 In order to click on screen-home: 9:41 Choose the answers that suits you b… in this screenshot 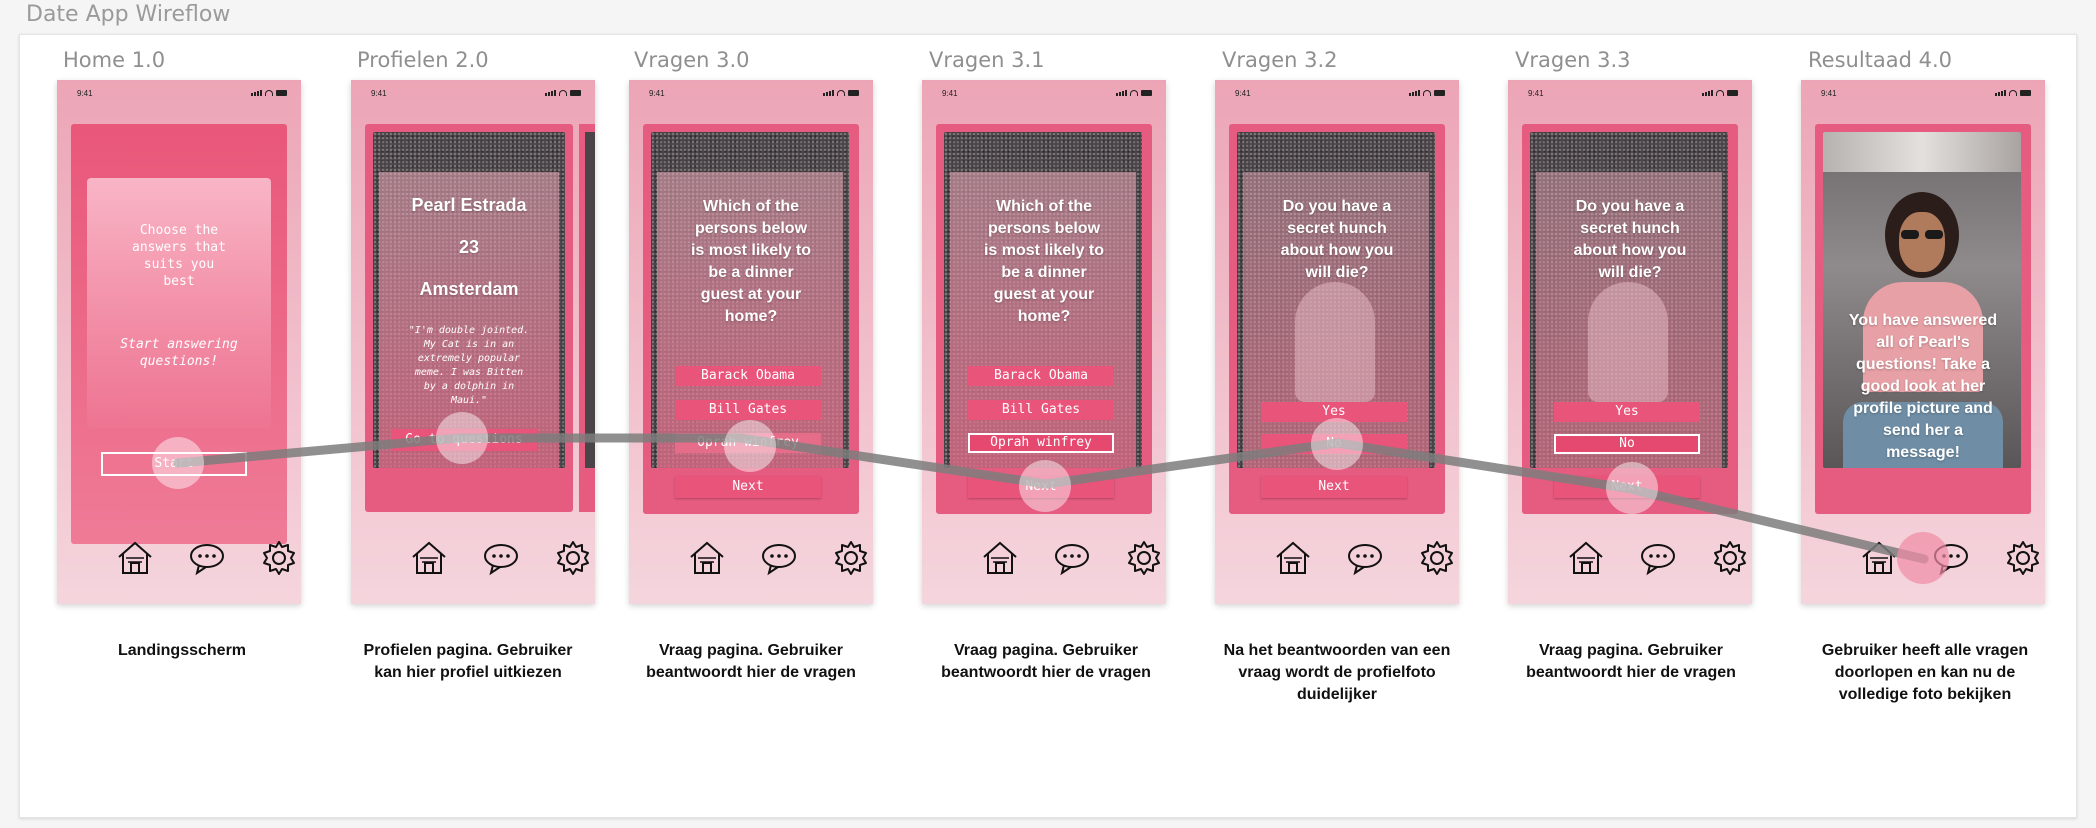, I will do `click(179, 342)`.